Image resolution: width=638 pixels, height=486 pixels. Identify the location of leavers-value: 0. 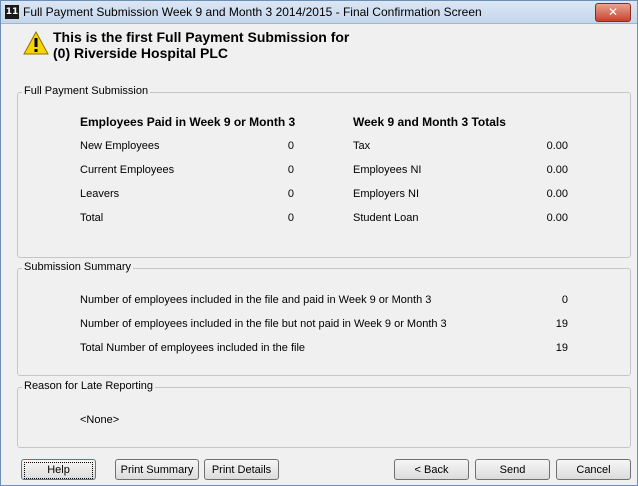
(290, 194).